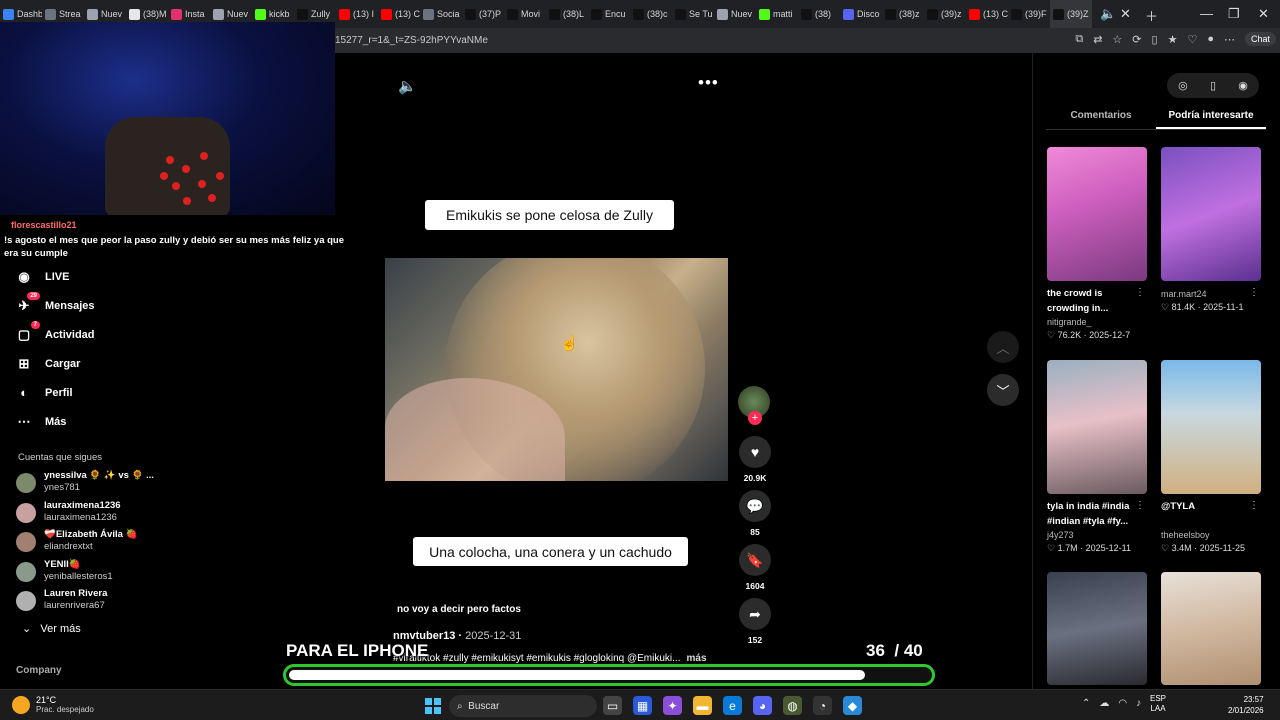  I want to click on browser-tab: Se Tu, so click(693, 14).